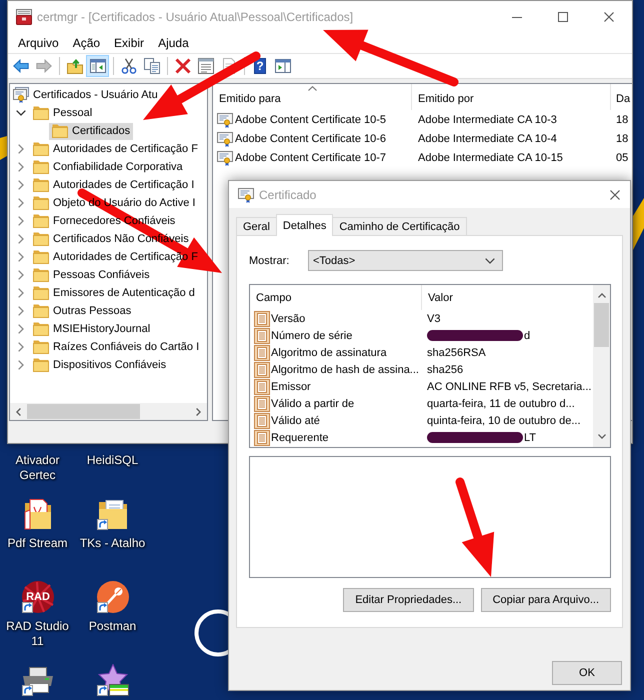 The height and width of the screenshot is (700, 644). Describe the element at coordinates (91, 275) in the screenshot. I see `tree-item: Pessoas Confiáveis` at that location.